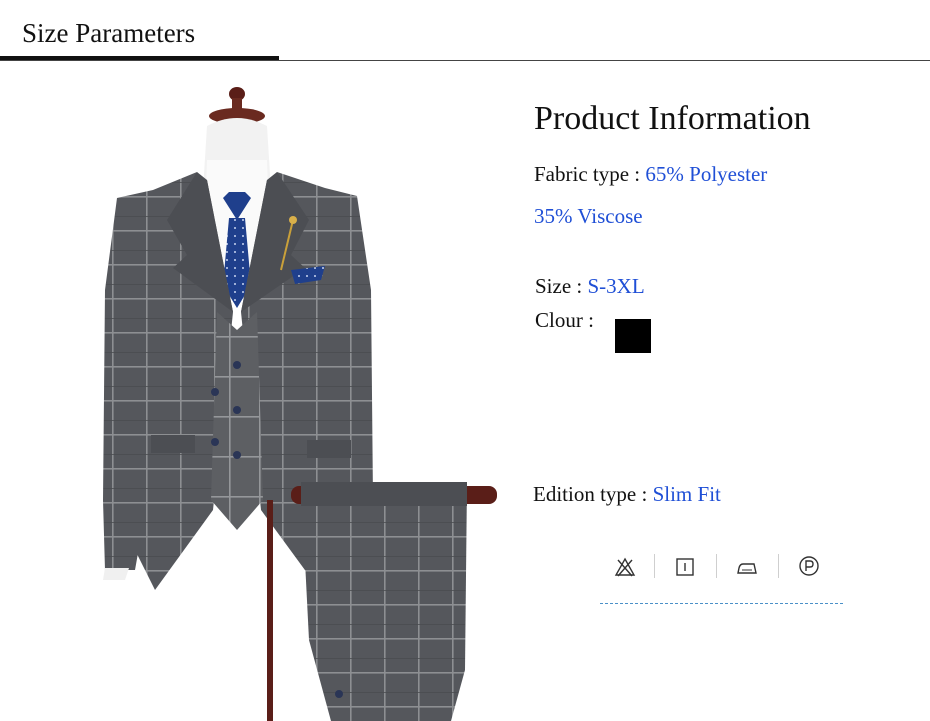 The height and width of the screenshot is (721, 930). Describe the element at coordinates (270, 610) in the screenshot. I see `stand-pole` at that location.